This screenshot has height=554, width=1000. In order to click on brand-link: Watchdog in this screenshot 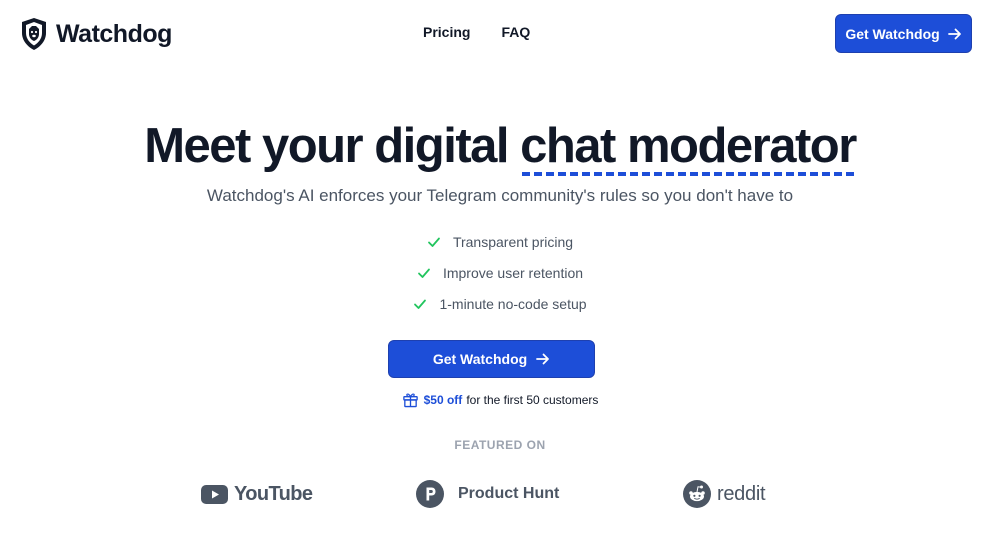, I will do `click(96, 34)`.